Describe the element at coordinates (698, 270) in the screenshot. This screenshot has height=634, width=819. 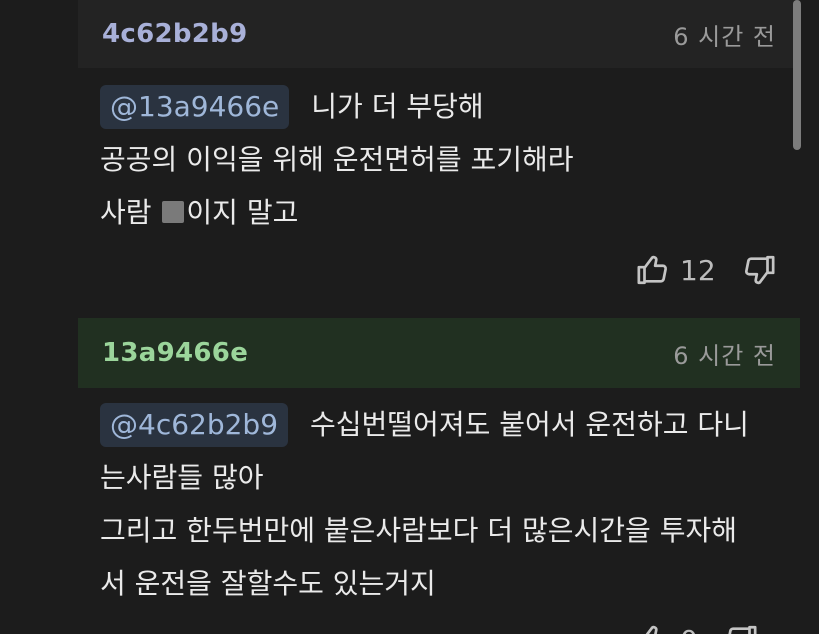
I see `like-count: 12` at that location.